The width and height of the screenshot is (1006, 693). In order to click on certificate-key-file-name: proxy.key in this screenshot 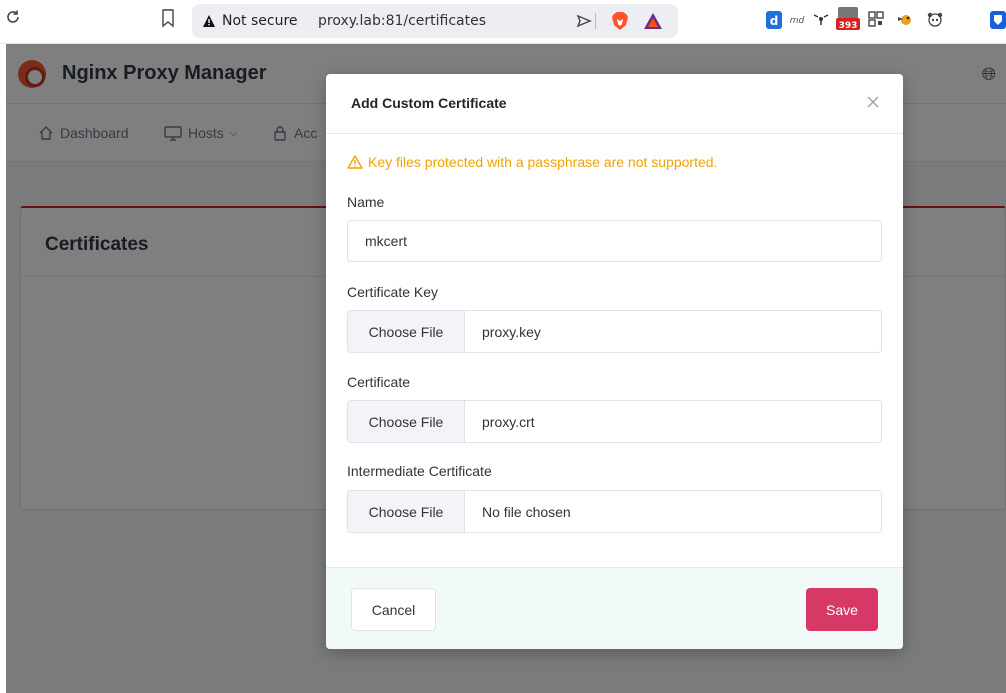, I will do `click(511, 331)`.